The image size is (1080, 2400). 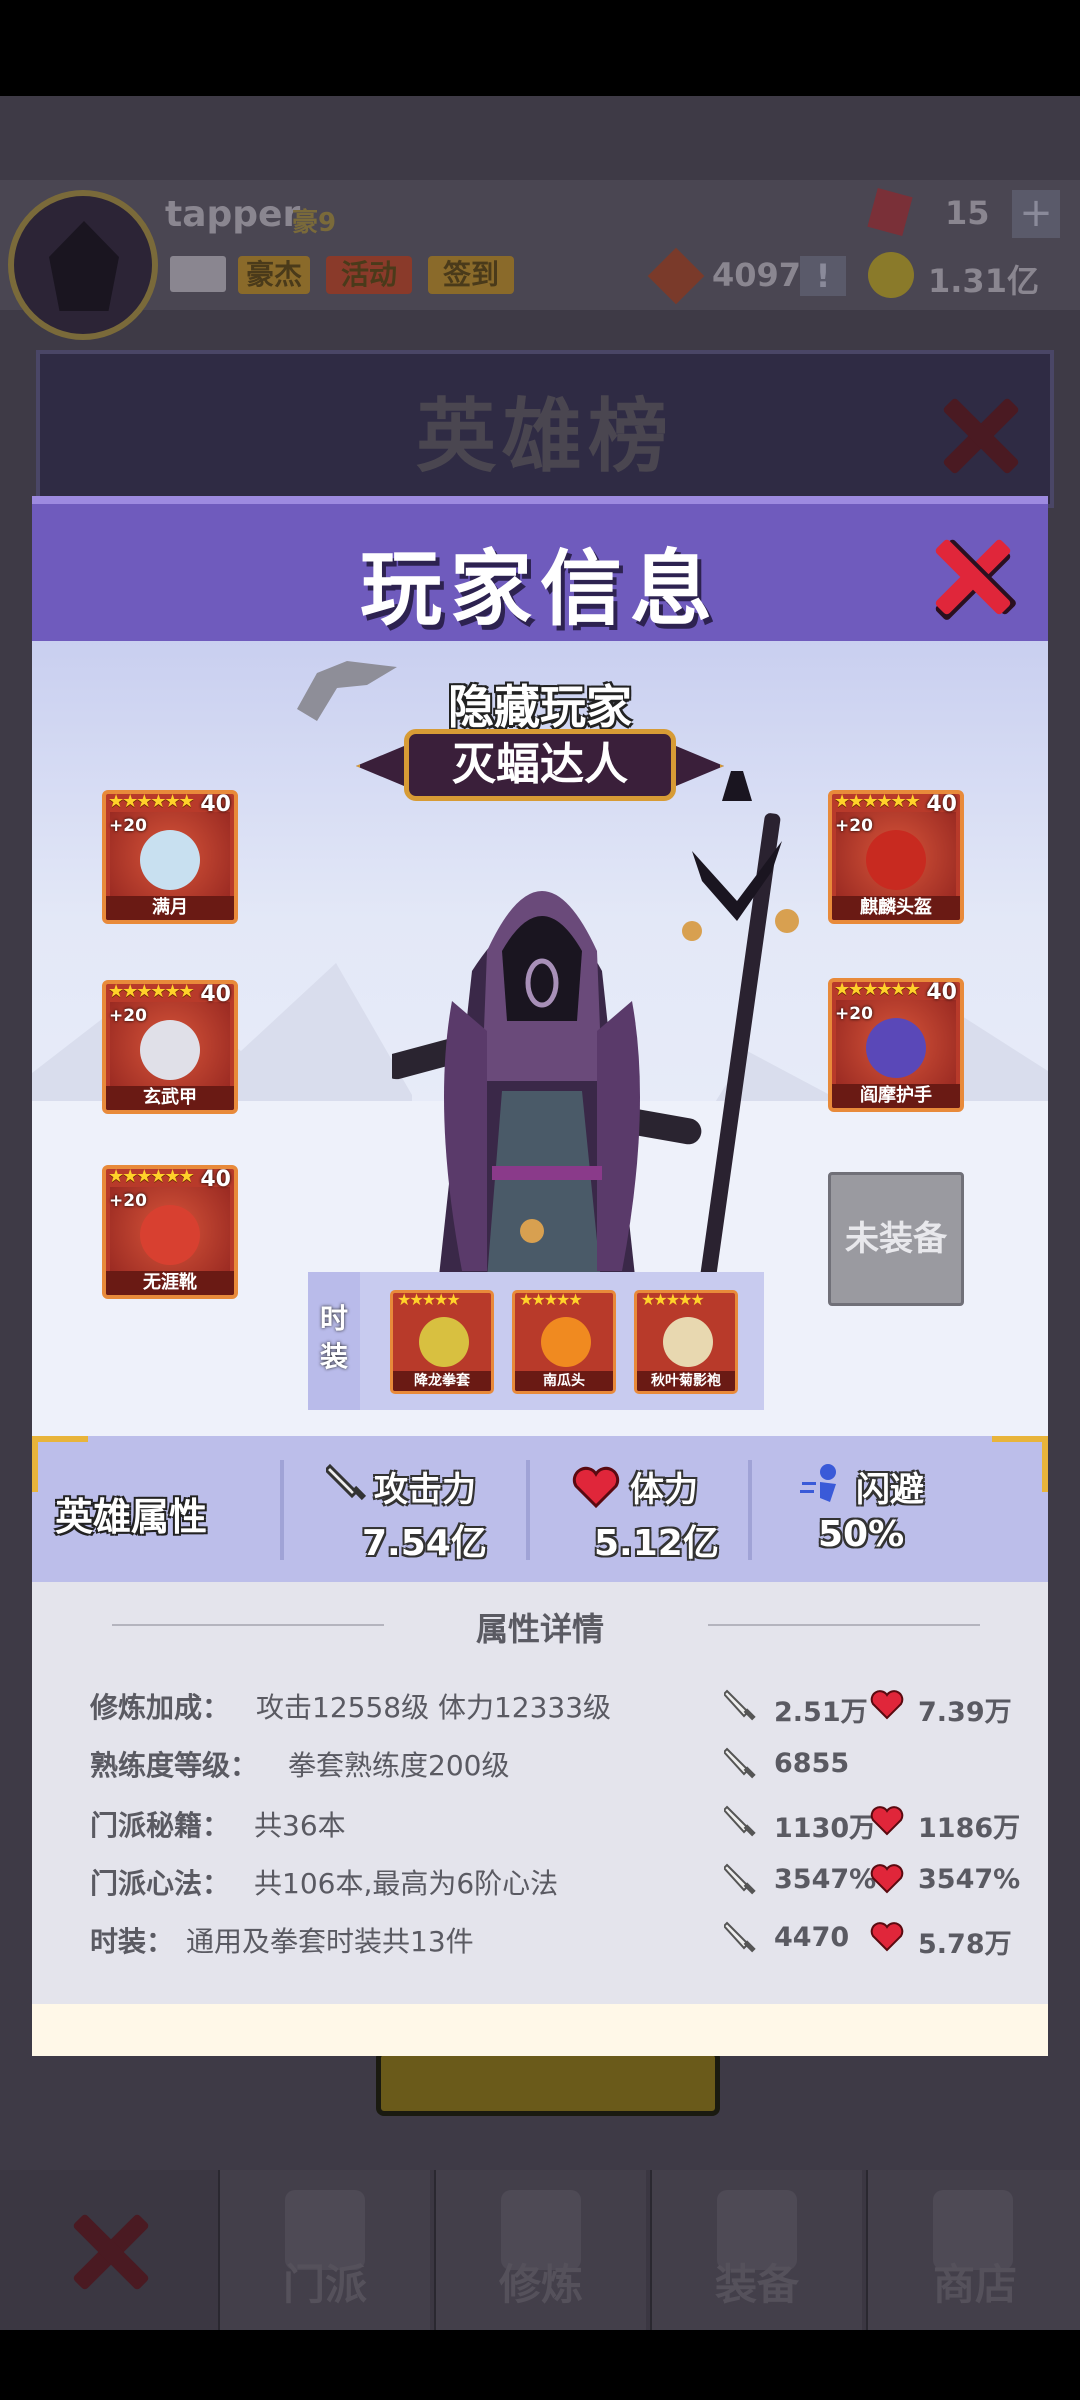 What do you see at coordinates (970, 575) in the screenshot?
I see `close-icon` at bounding box center [970, 575].